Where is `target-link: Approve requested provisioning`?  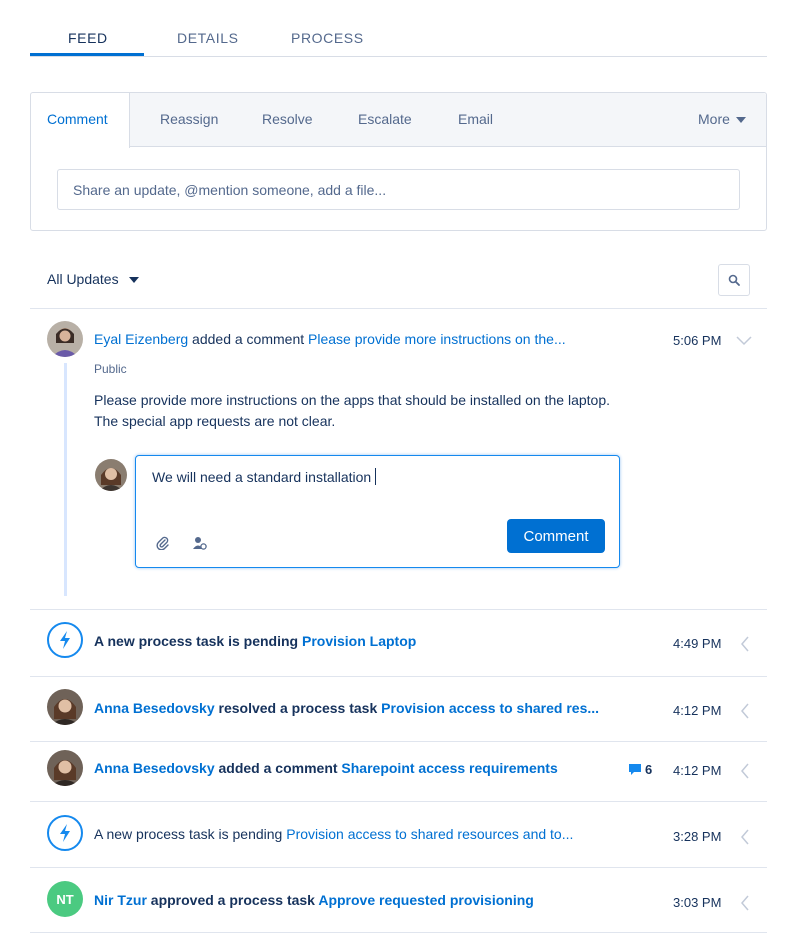 target-link: Approve requested provisioning is located at coordinates (425, 900).